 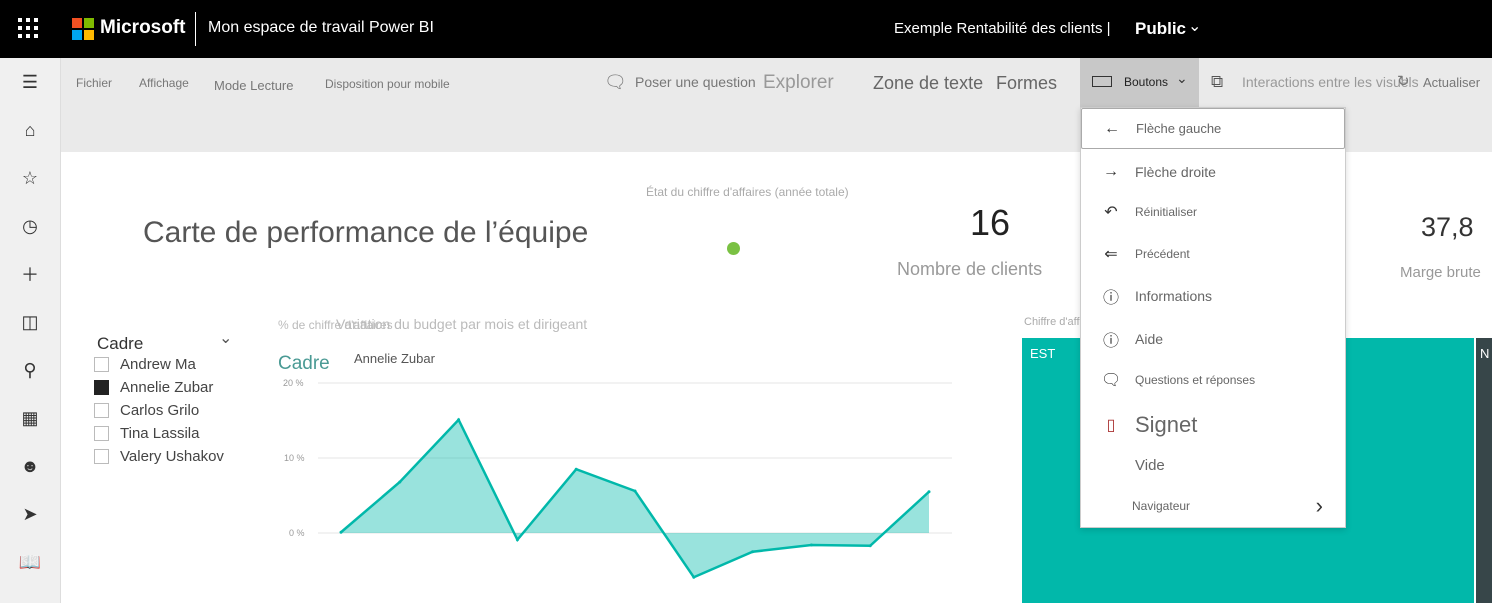 I want to click on menu-item-right-arrow: → Flèche droite, so click(x=1213, y=172).